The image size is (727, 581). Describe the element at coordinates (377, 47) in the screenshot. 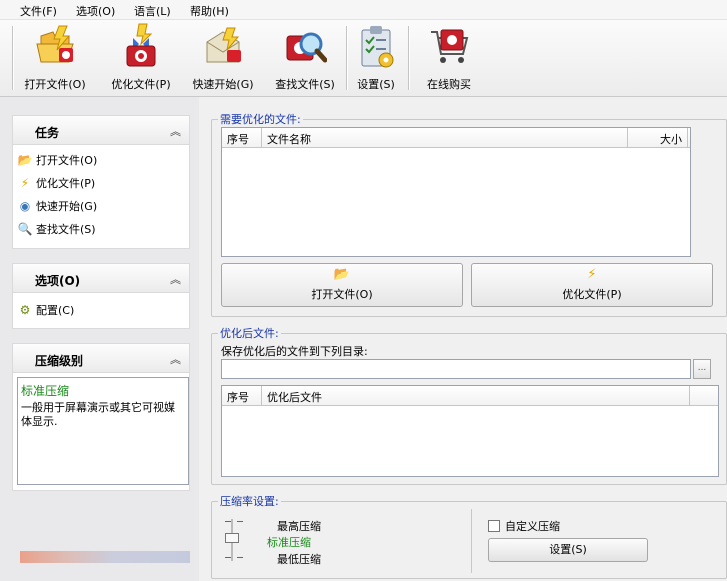

I see `settings-clipboard-icon` at that location.